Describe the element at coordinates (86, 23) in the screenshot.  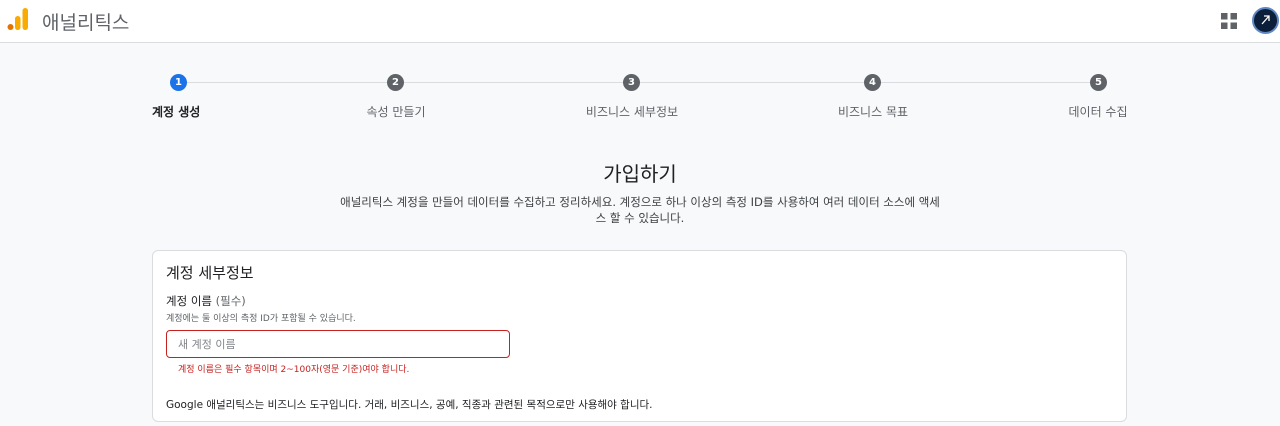
I see `app-title: 애널리틱스` at that location.